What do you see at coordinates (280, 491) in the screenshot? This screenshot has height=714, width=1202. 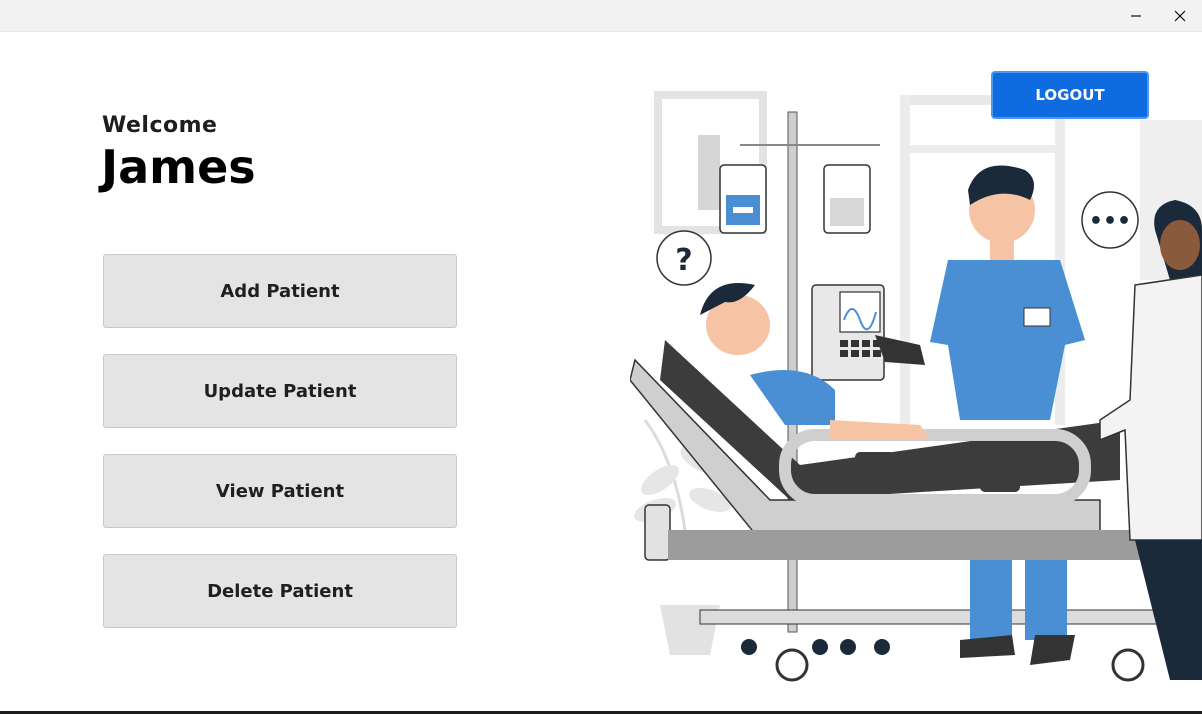 I see `view-patient-button: View Patient` at bounding box center [280, 491].